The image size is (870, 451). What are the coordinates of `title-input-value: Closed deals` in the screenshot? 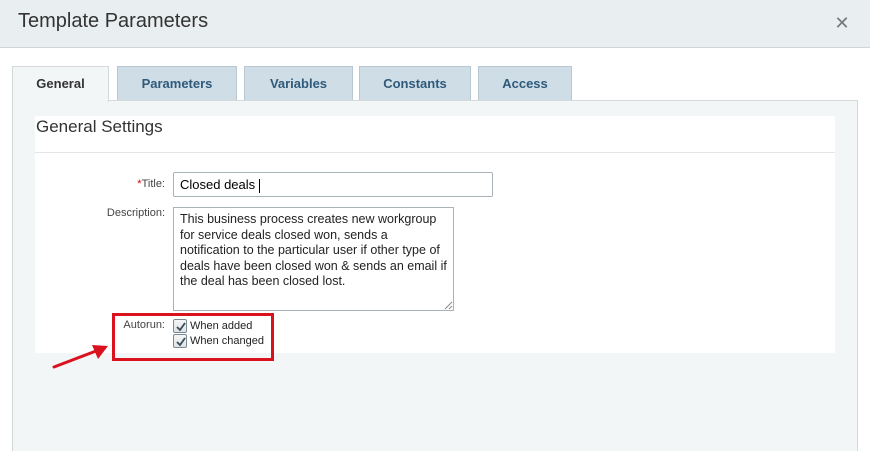 It's located at (218, 184).